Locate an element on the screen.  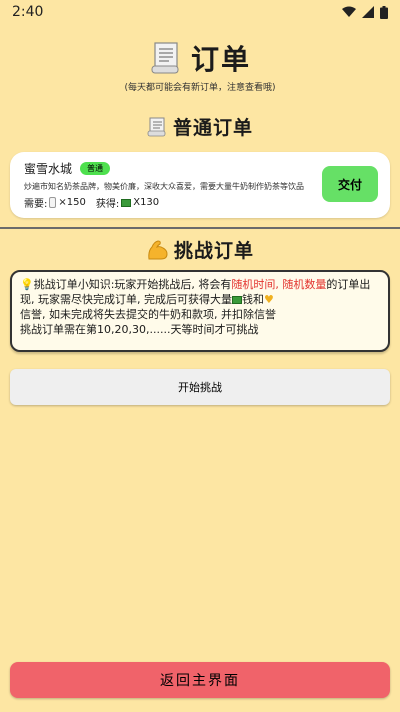
milk-icon is located at coordinates (53, 202).